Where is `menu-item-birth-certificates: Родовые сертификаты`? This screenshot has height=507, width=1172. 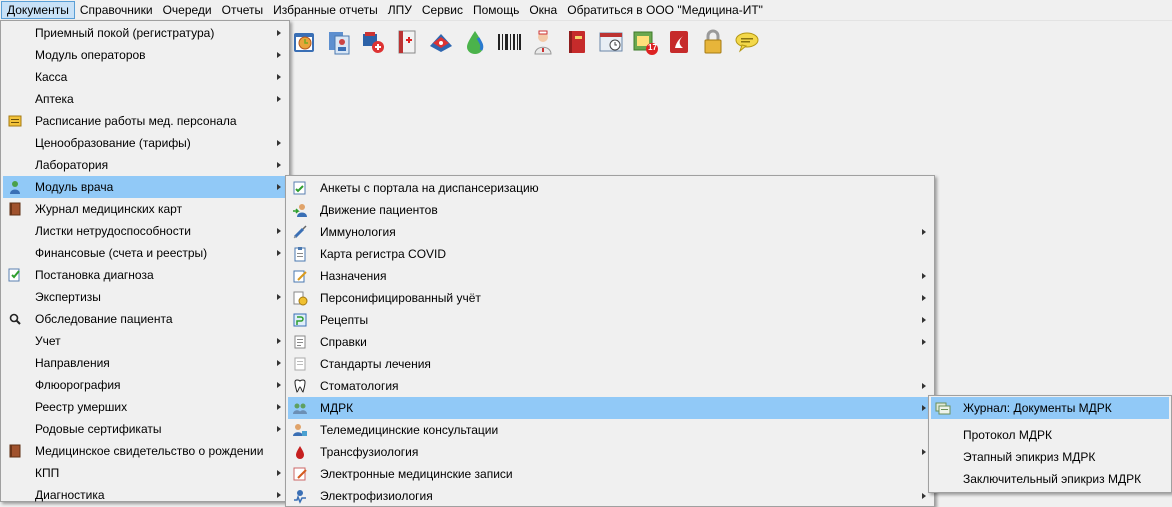
menu-item-birth-certificates: Родовые сертификаты is located at coordinates (145, 429).